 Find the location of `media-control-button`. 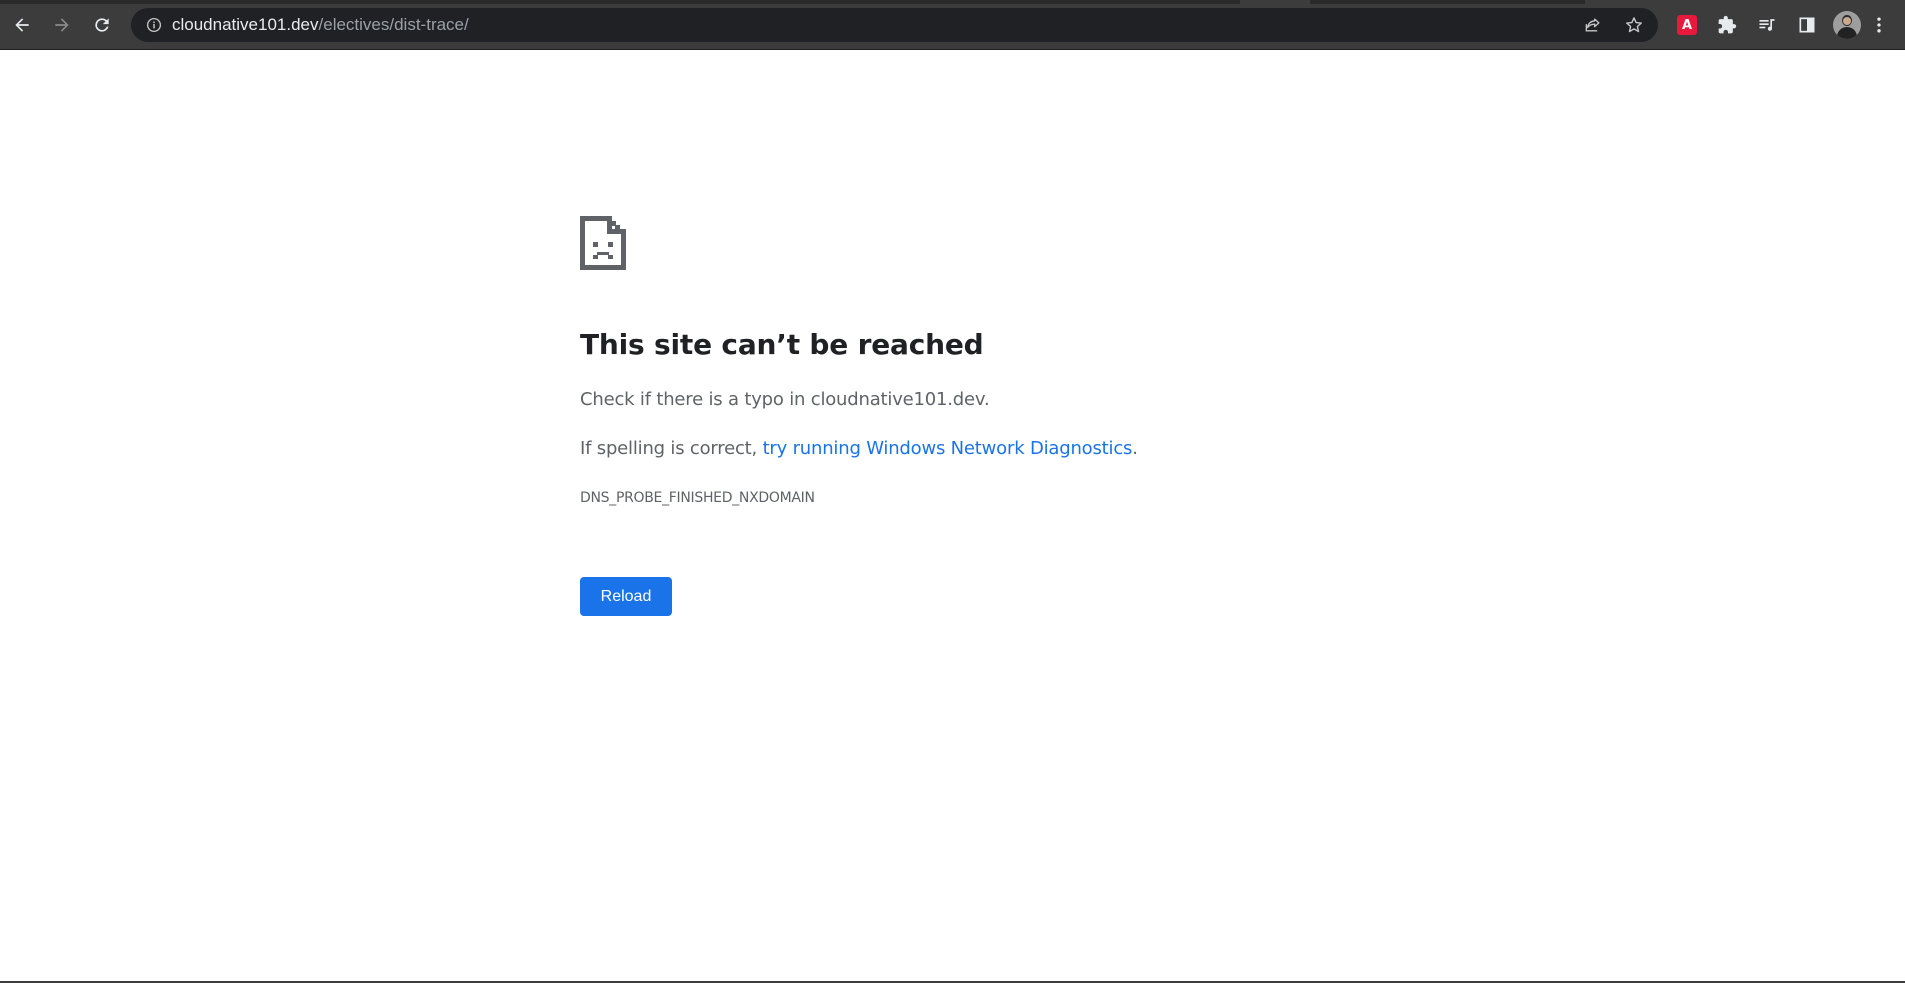

media-control-button is located at coordinates (1767, 25).